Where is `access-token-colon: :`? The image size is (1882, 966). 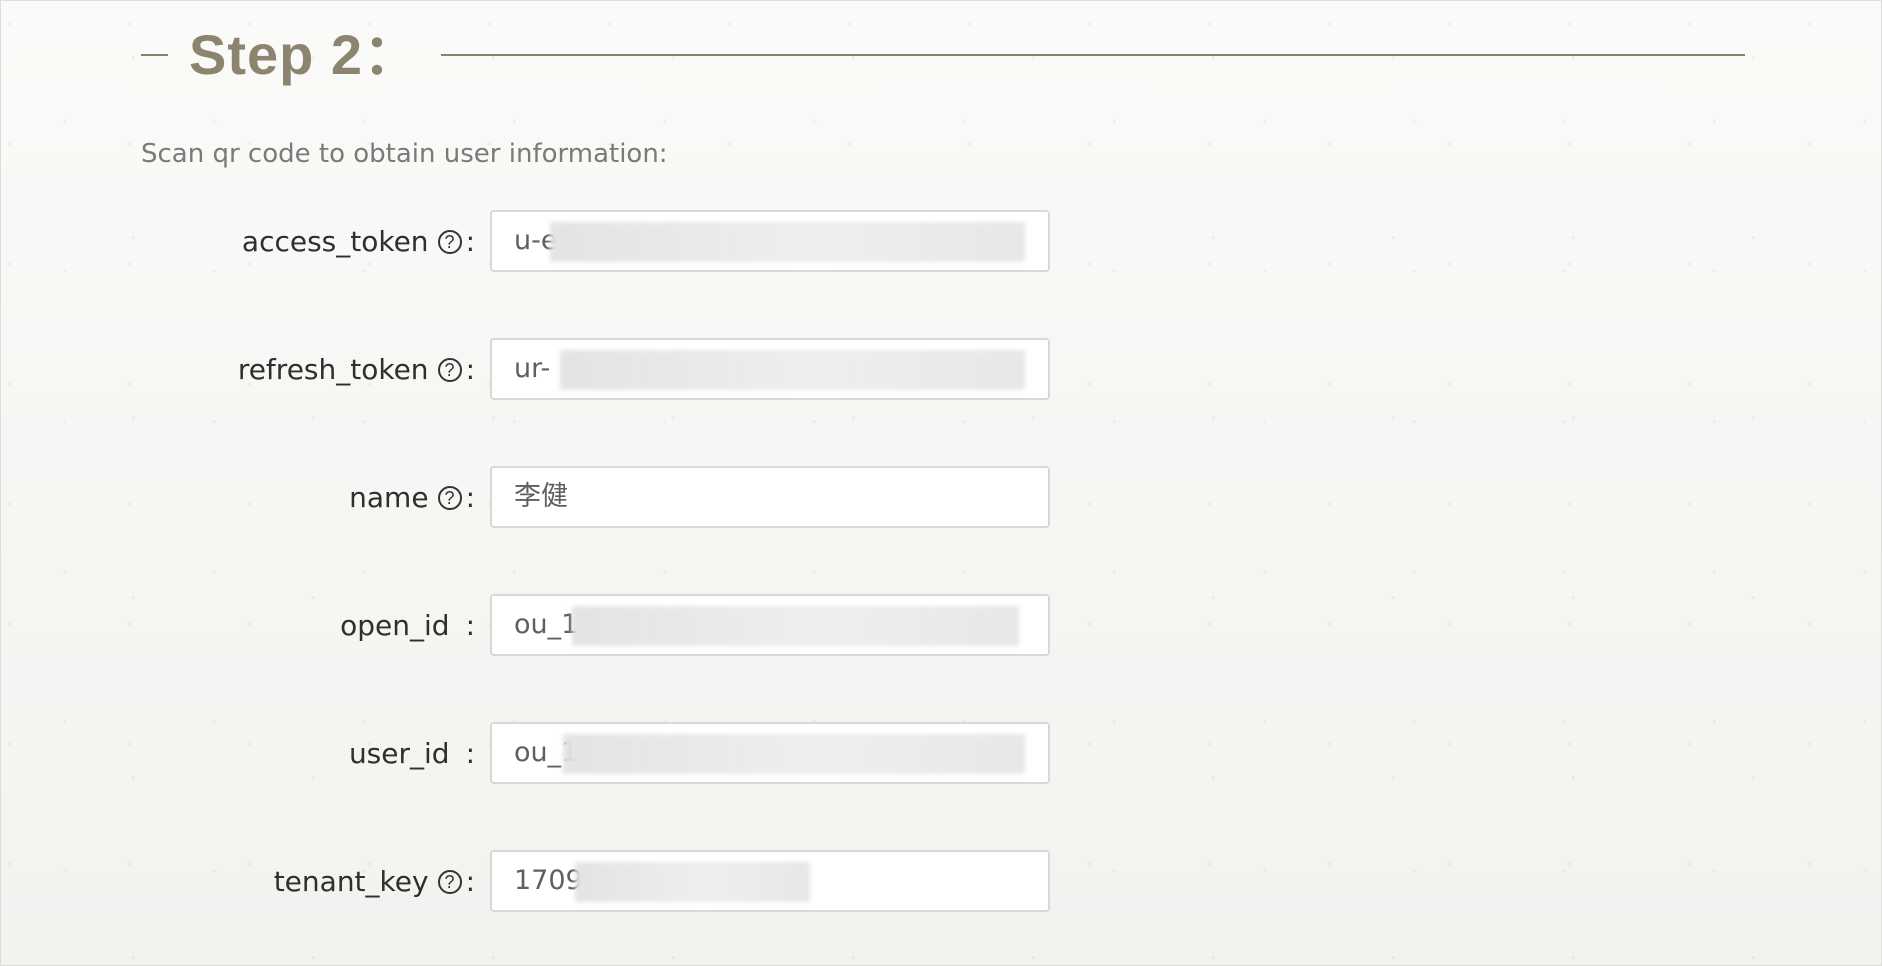 access-token-colon: : is located at coordinates (470, 241).